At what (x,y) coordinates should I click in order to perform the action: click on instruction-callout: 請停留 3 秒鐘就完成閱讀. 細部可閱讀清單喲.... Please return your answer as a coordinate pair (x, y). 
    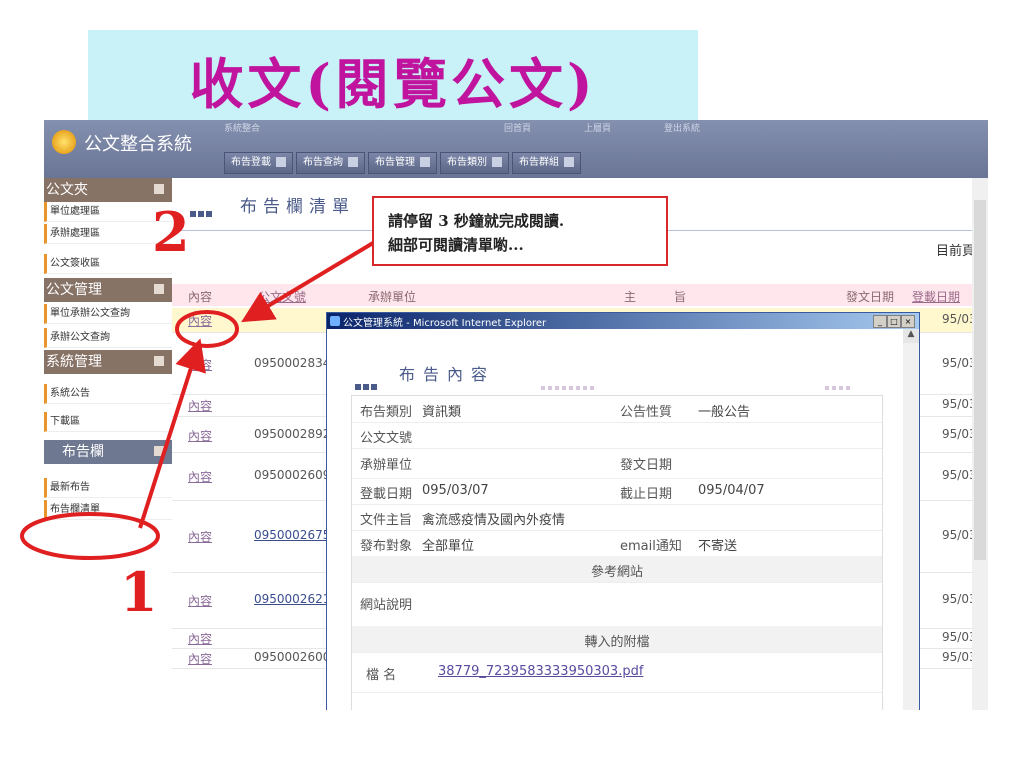
    Looking at the image, I should click on (520, 231).